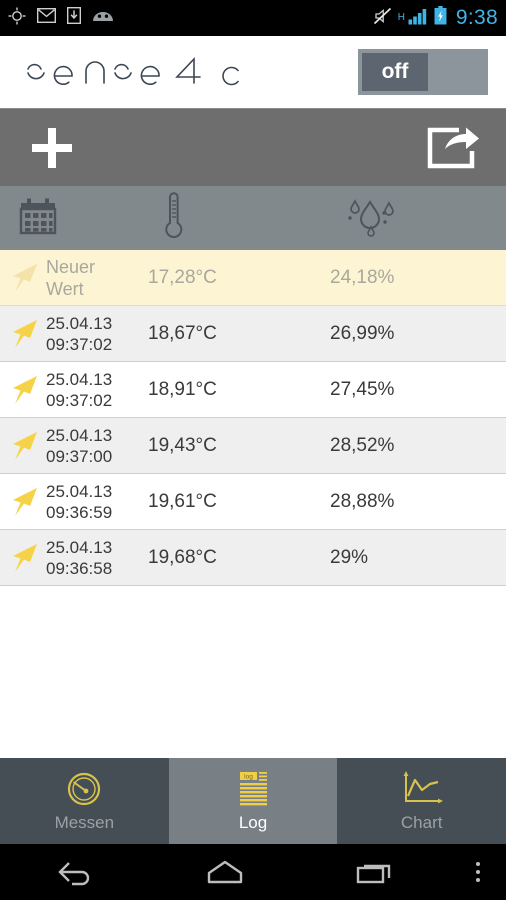  What do you see at coordinates (79, 512) in the screenshot?
I see `log-date-line2: 09:36:59` at bounding box center [79, 512].